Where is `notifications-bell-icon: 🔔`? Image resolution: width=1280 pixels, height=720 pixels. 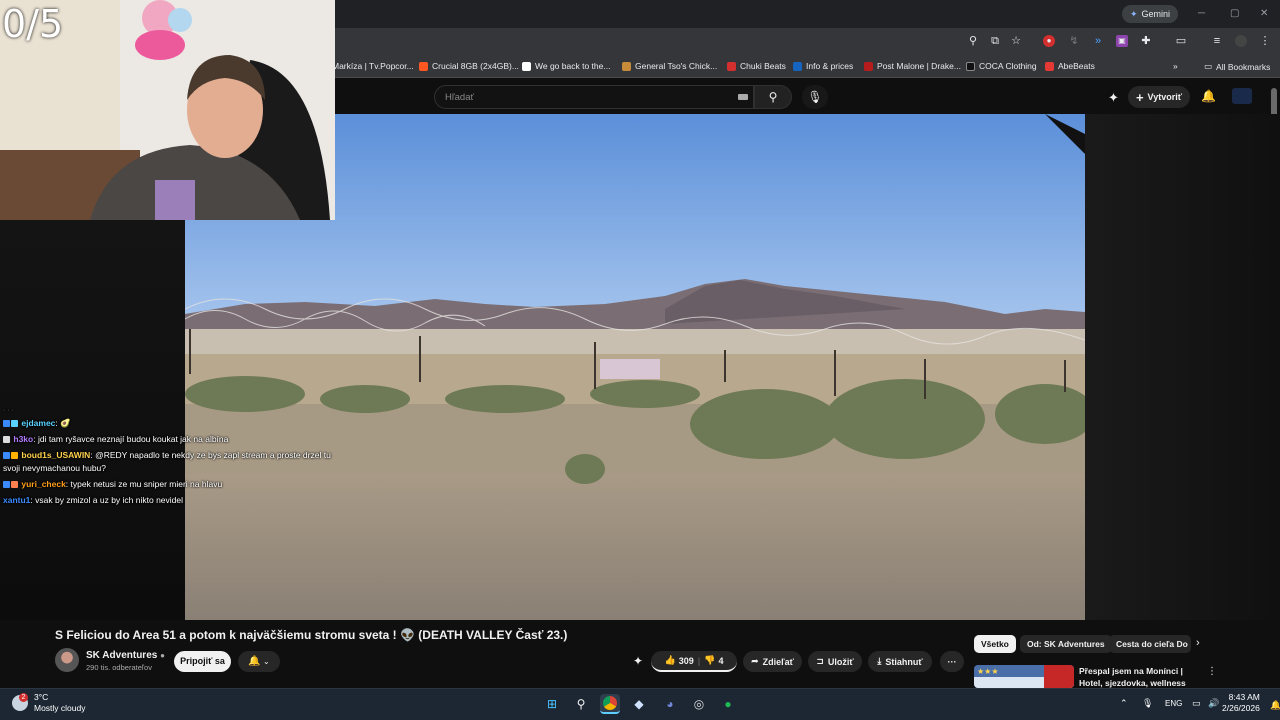 notifications-bell-icon: 🔔 is located at coordinates (1208, 96).